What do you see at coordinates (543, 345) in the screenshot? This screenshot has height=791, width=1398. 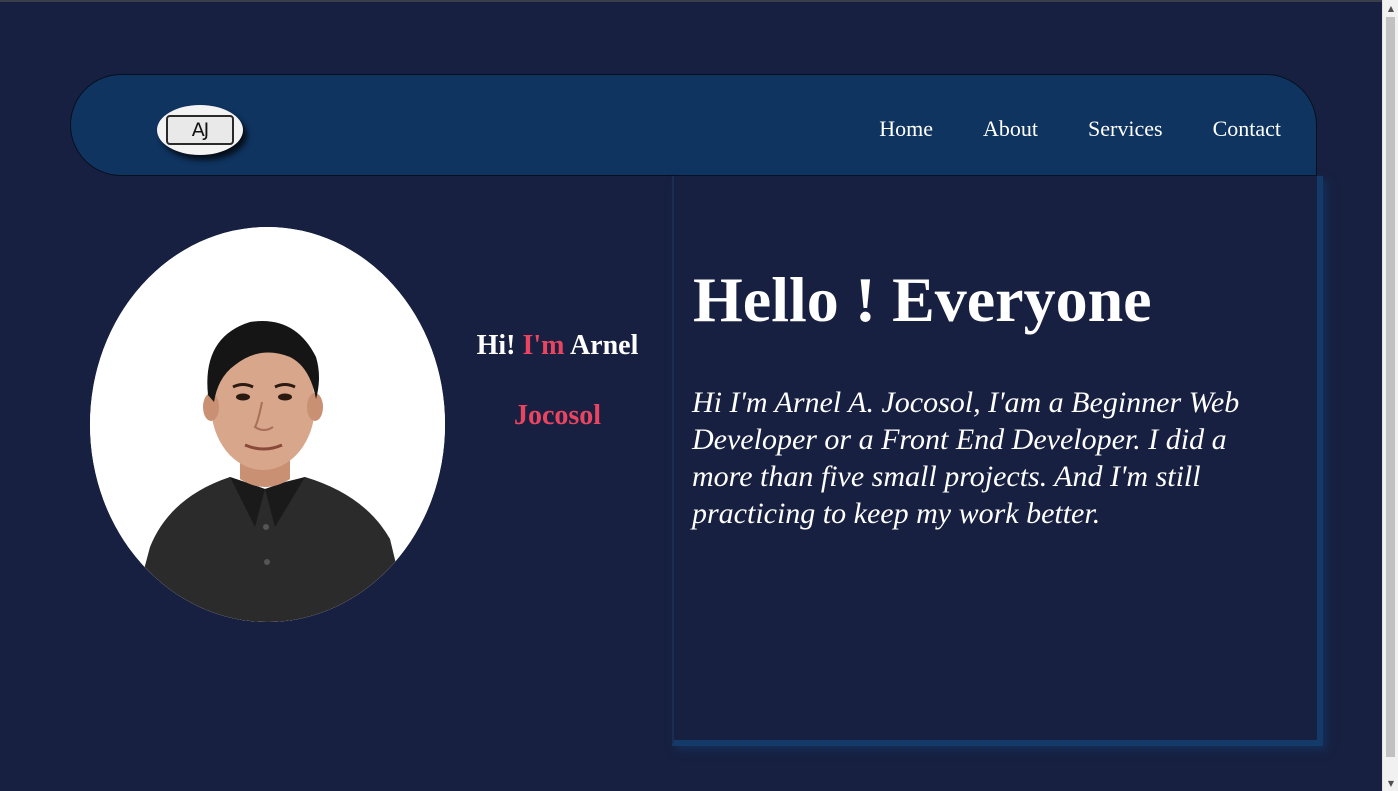 I see `greeting-im: I'm` at bounding box center [543, 345].